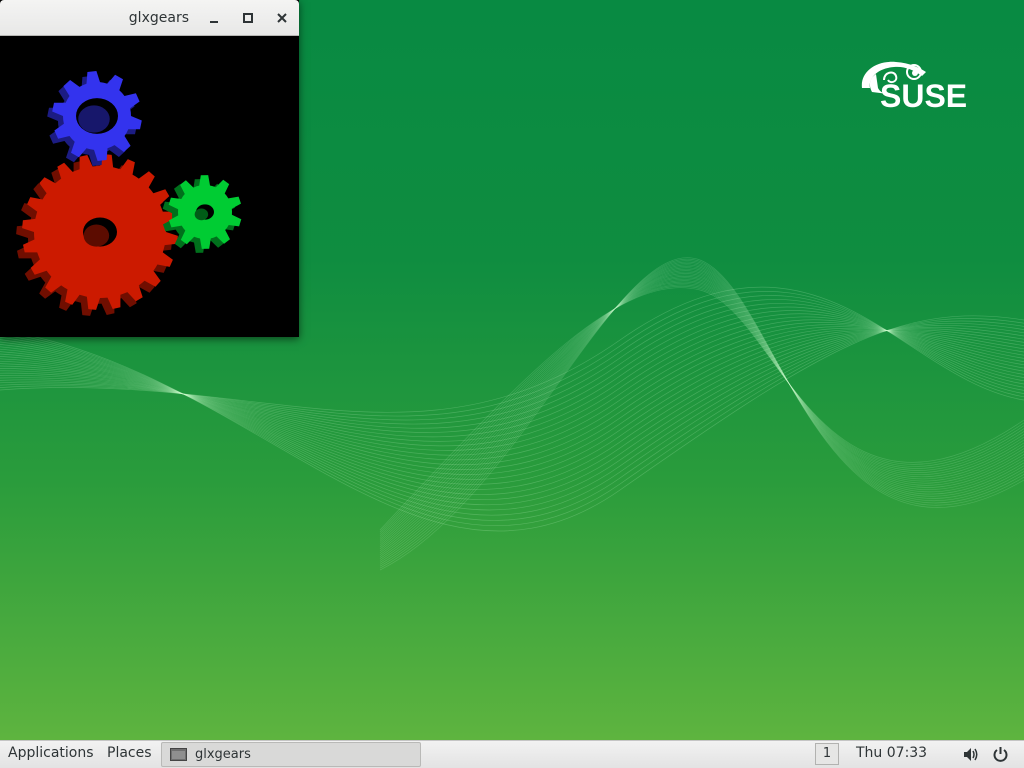 The image size is (1024, 768). I want to click on window-titlebar: glxgears, so click(149, 18).